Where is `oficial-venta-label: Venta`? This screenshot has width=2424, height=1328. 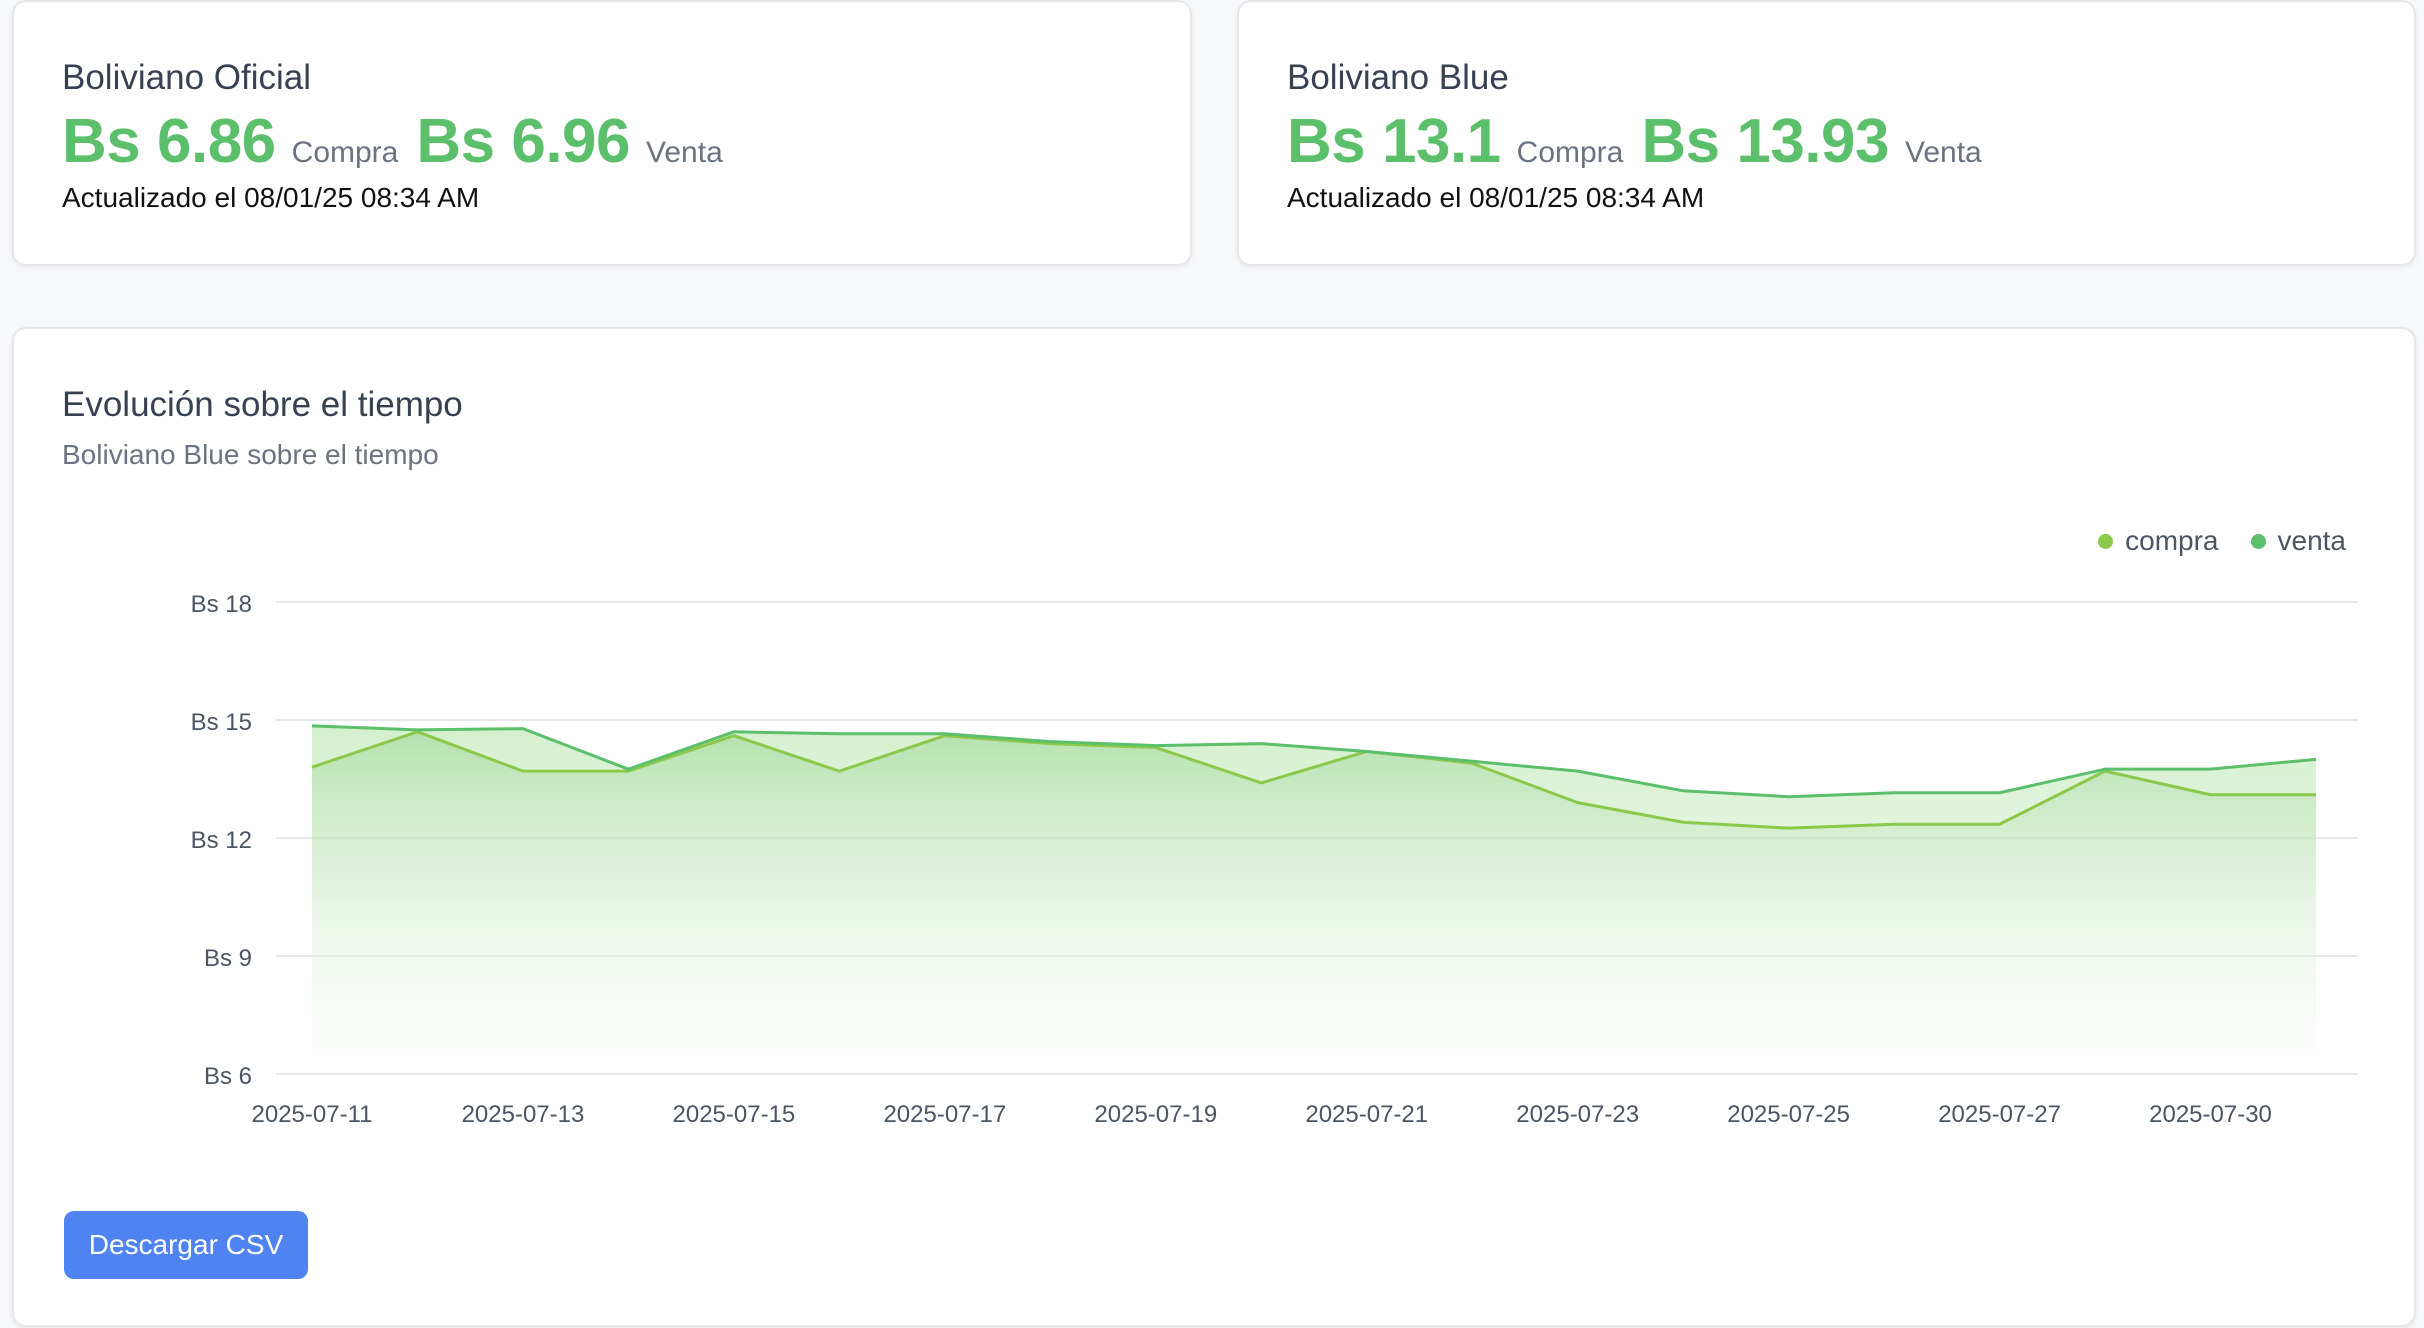
oficial-venta-label: Venta is located at coordinates (684, 152).